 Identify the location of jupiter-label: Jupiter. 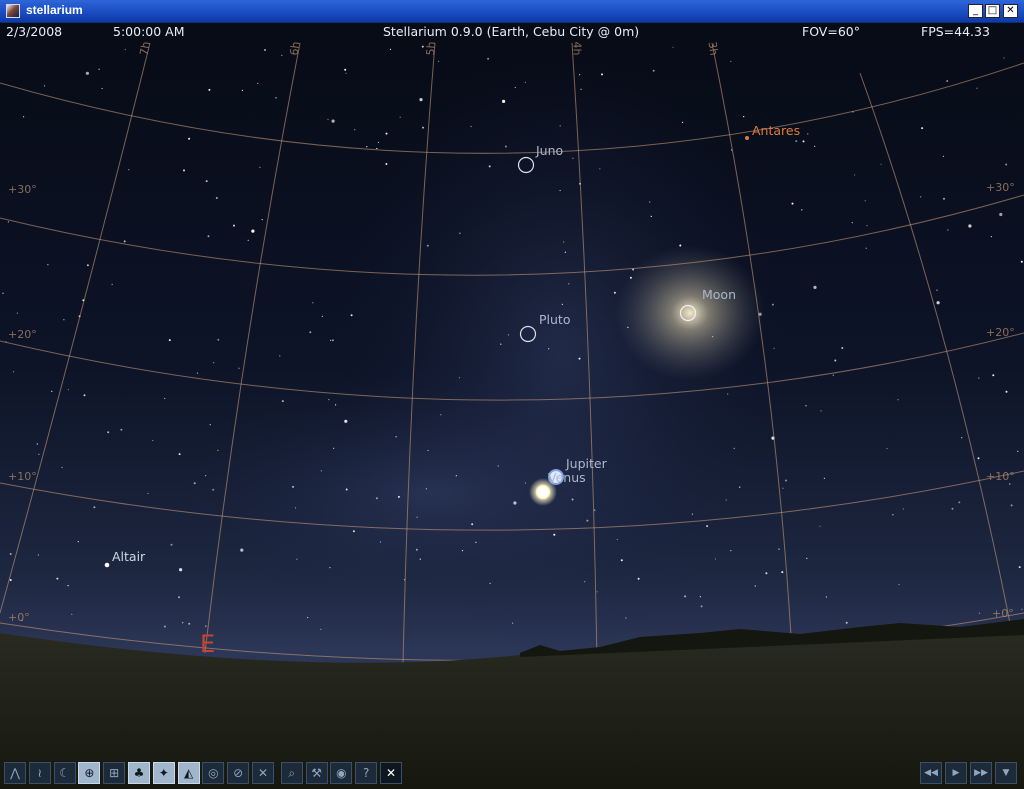
(586, 463).